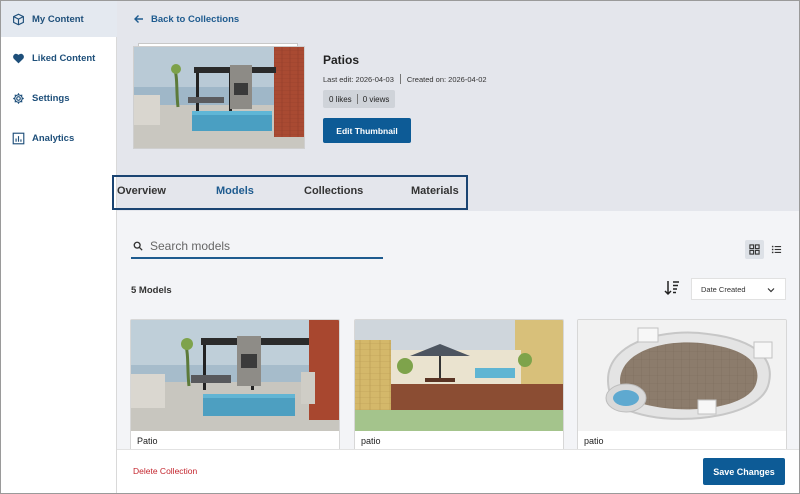  I want to click on grid-icon, so click(754, 249).